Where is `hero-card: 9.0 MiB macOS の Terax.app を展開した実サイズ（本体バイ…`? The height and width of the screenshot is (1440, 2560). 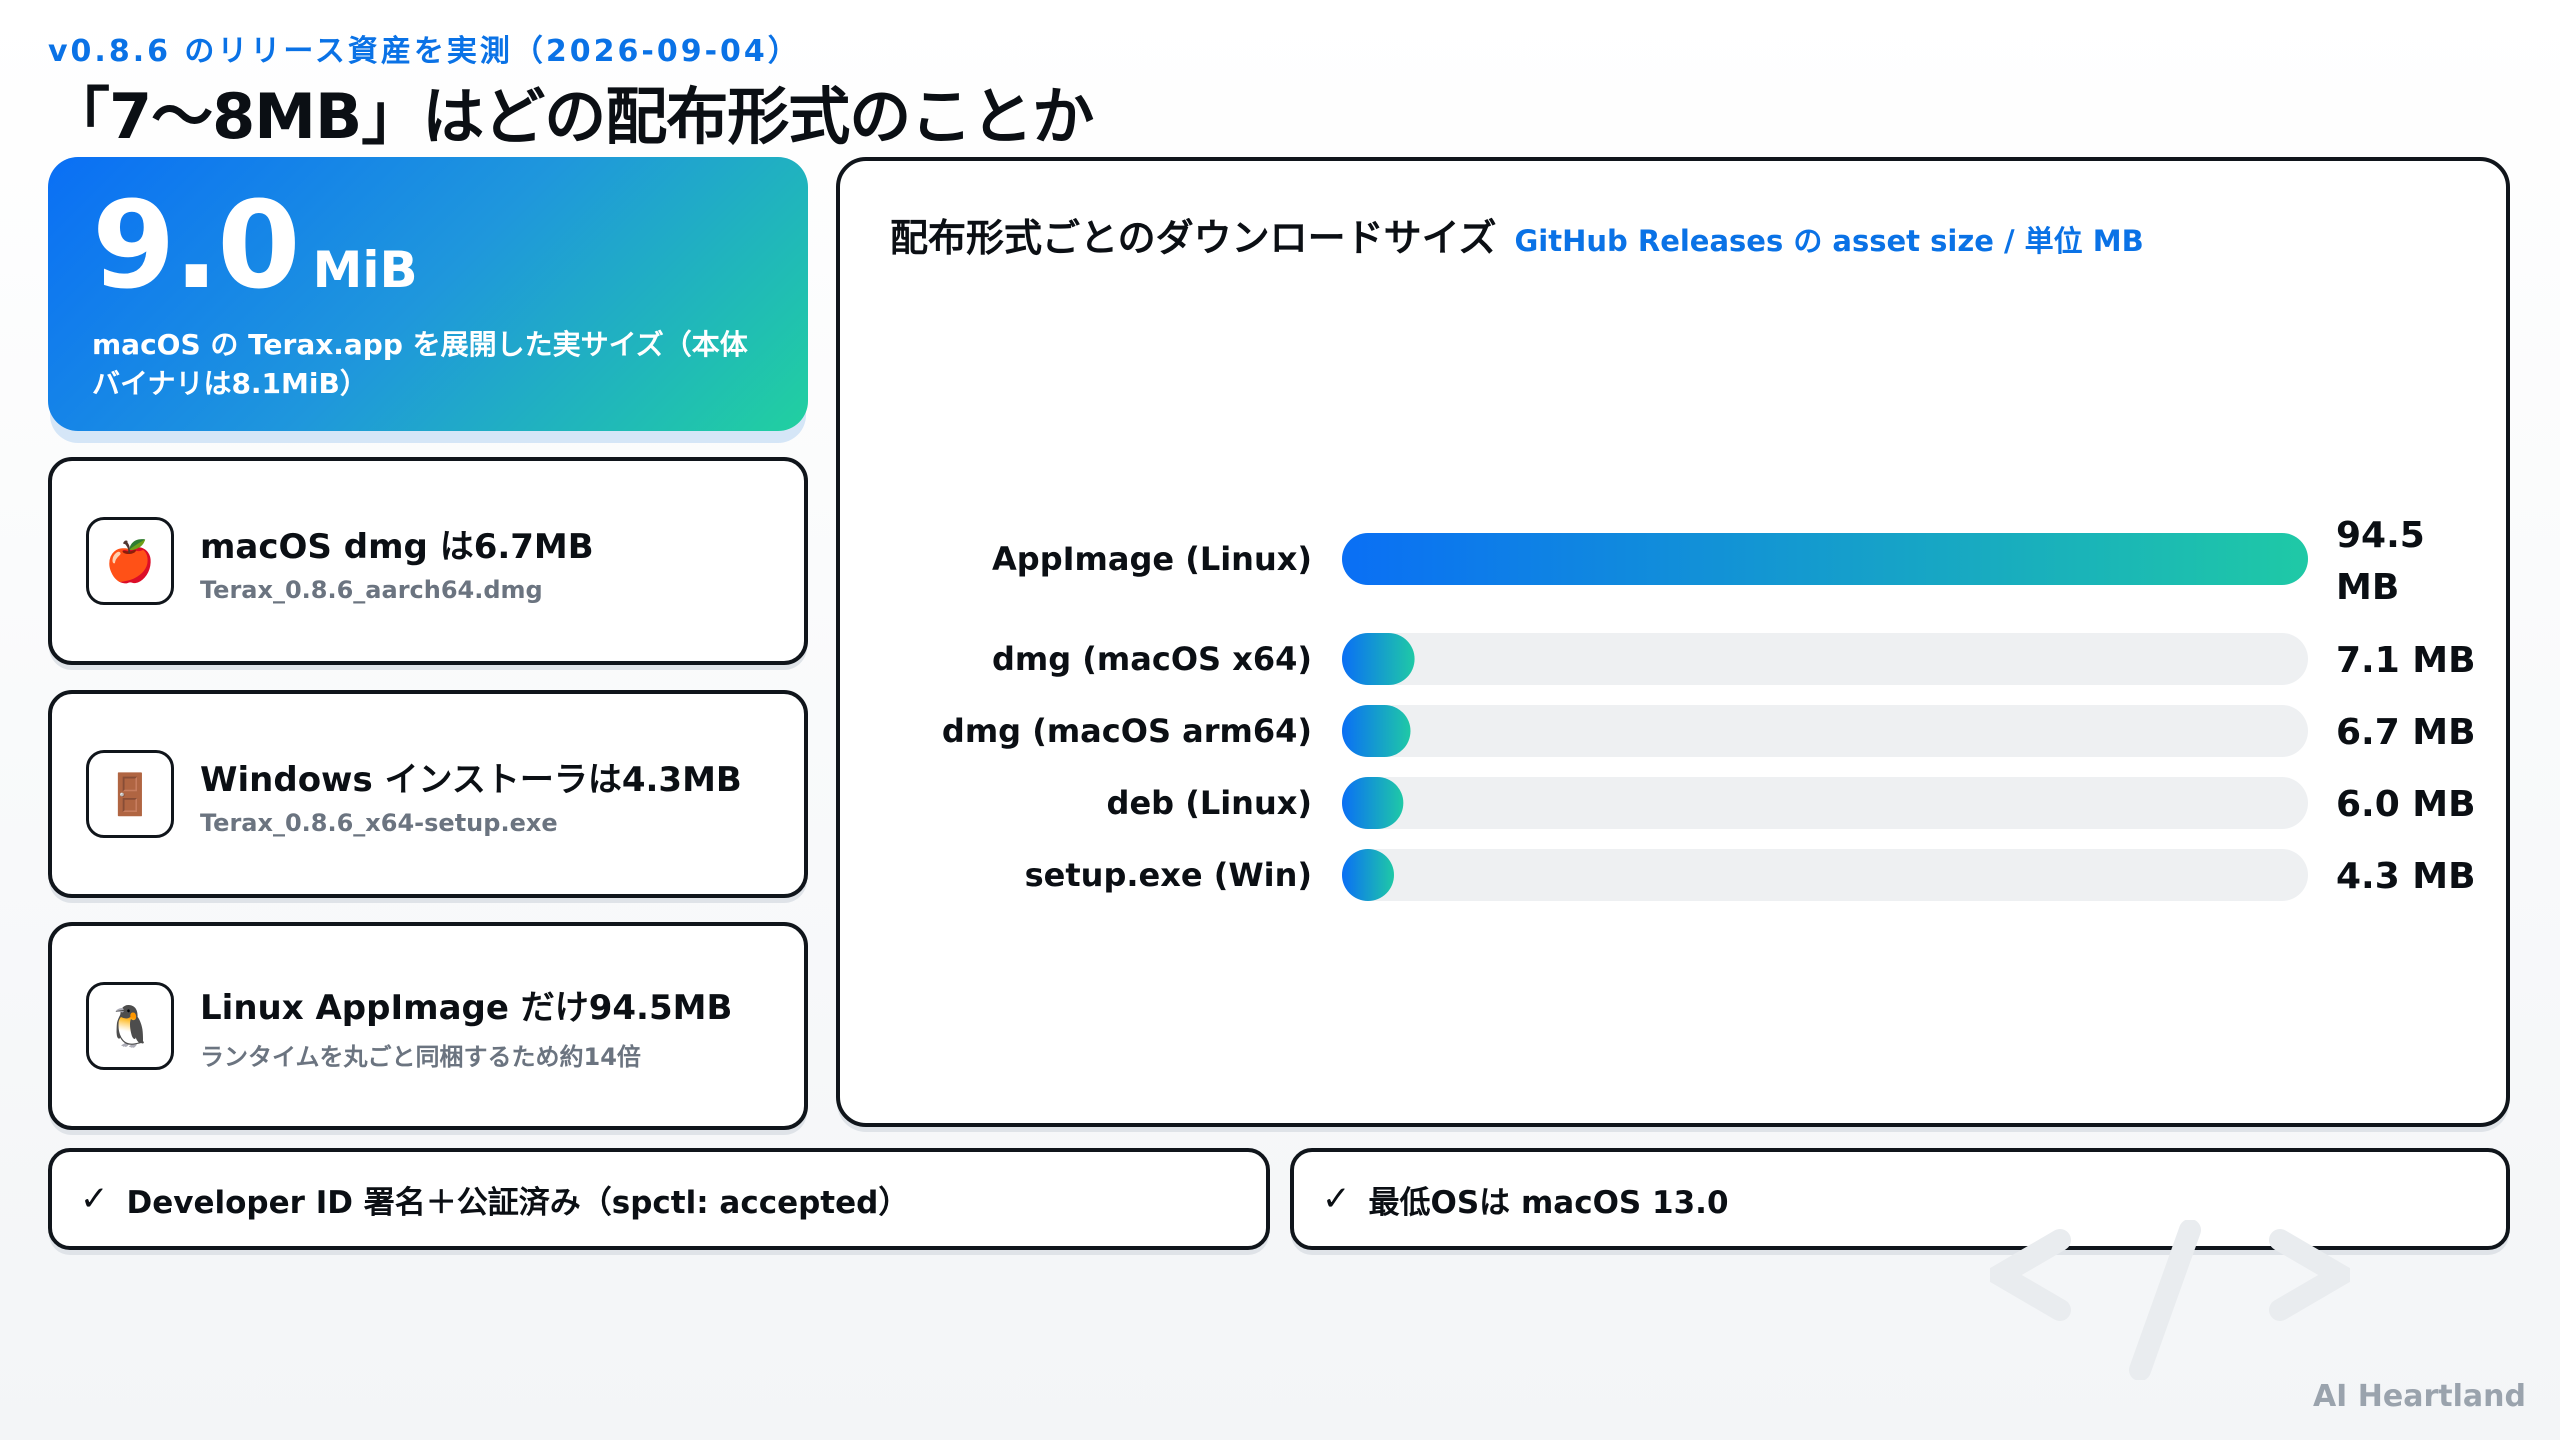
hero-card: 9.0 MiB macOS の Terax.app を展開した実サイズ（本体バイ… is located at coordinates (428, 294).